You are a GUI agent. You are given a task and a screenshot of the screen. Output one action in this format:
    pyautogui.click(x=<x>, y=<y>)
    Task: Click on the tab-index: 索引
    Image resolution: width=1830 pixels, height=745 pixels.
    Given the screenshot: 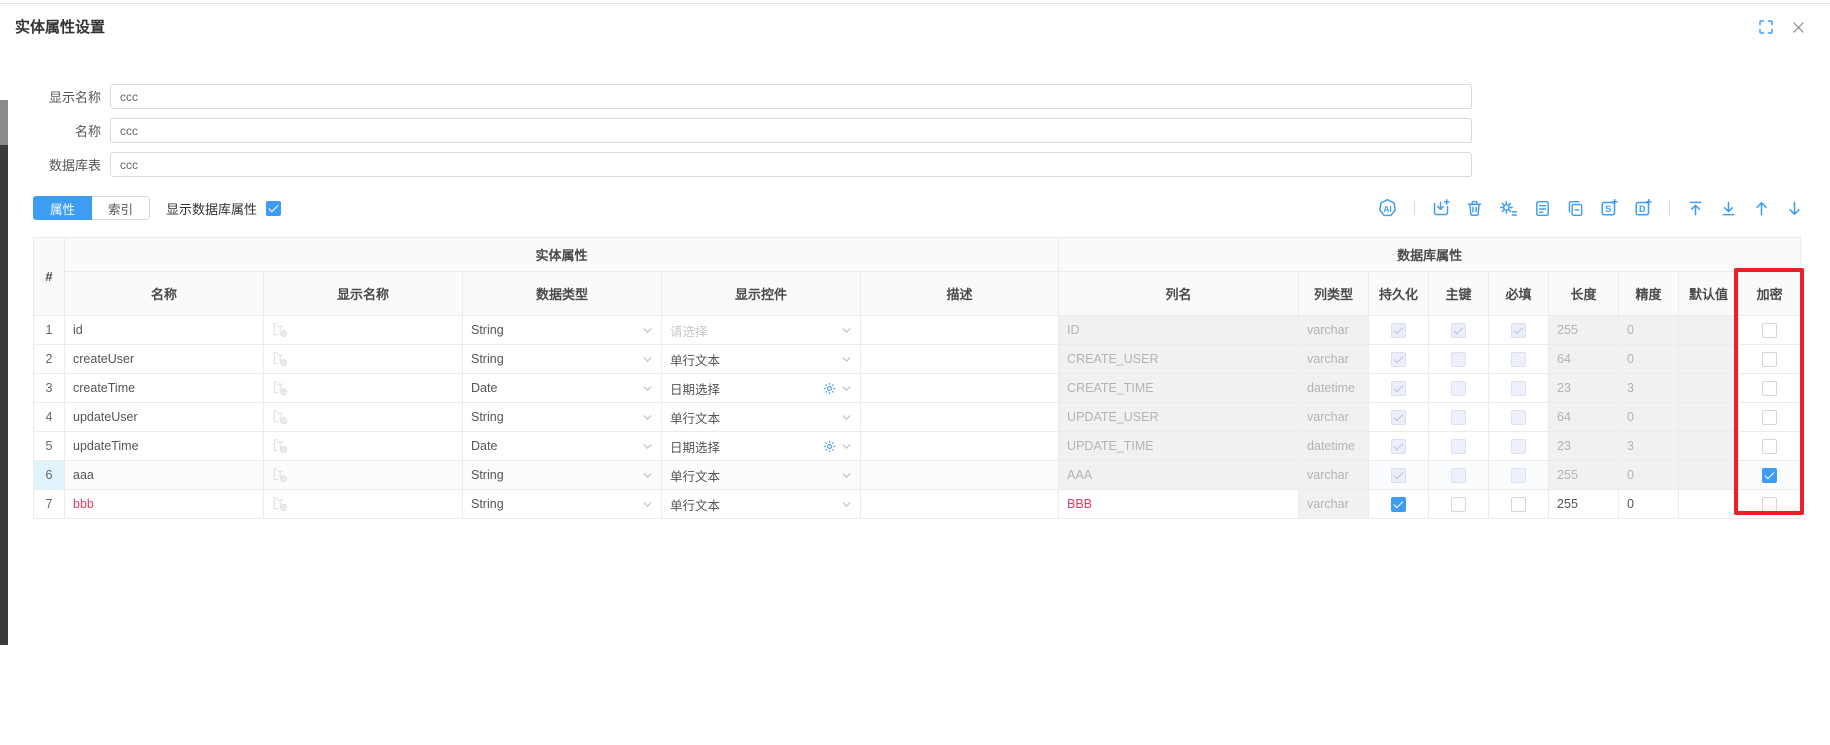 What is the action you would take?
    pyautogui.click(x=121, y=208)
    